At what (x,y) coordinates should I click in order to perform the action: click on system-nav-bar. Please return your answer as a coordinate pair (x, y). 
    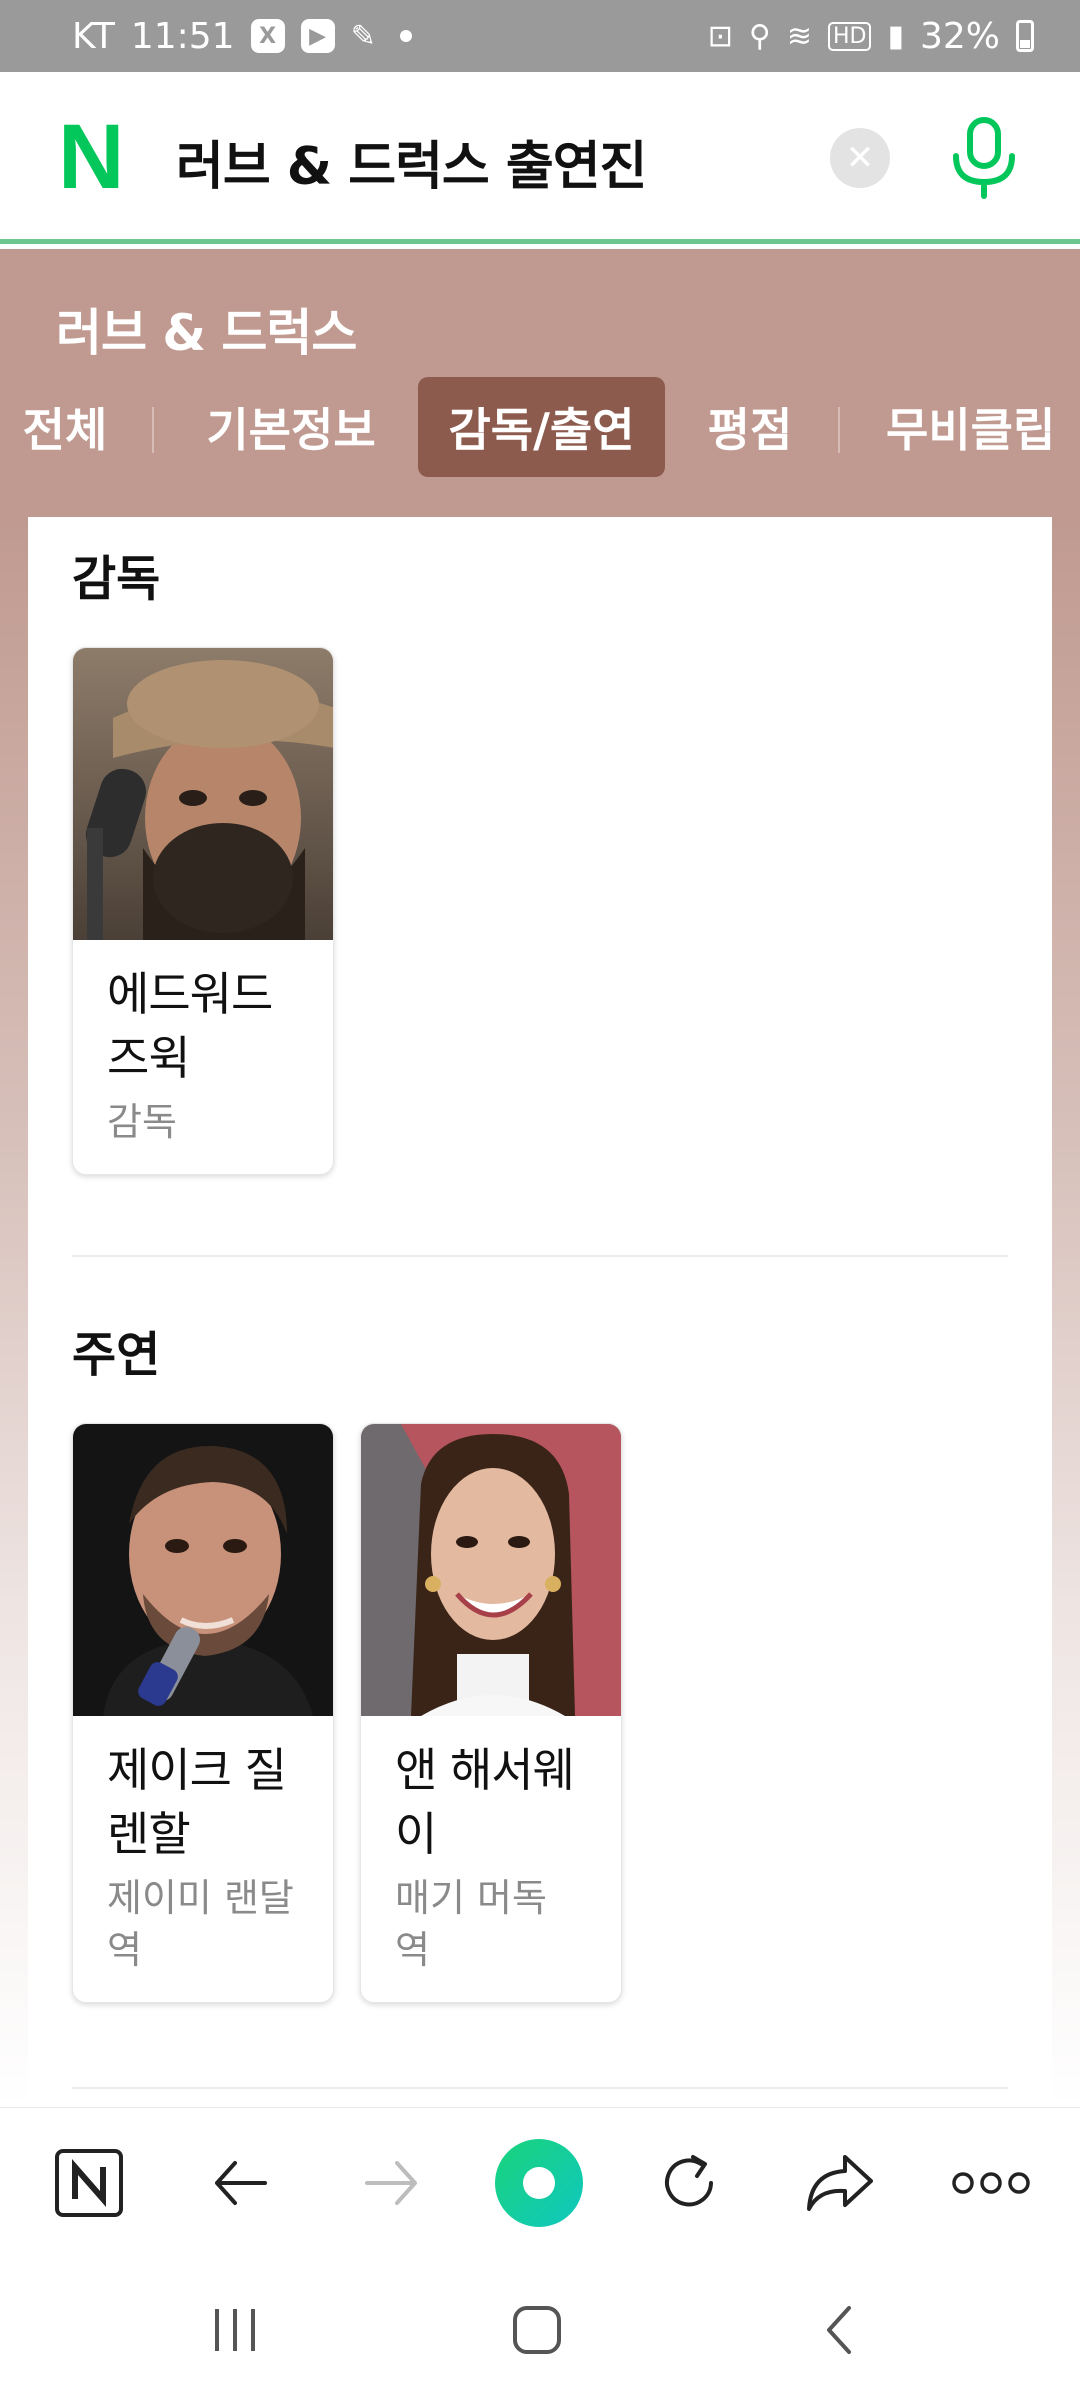
    Looking at the image, I should click on (540, 2327).